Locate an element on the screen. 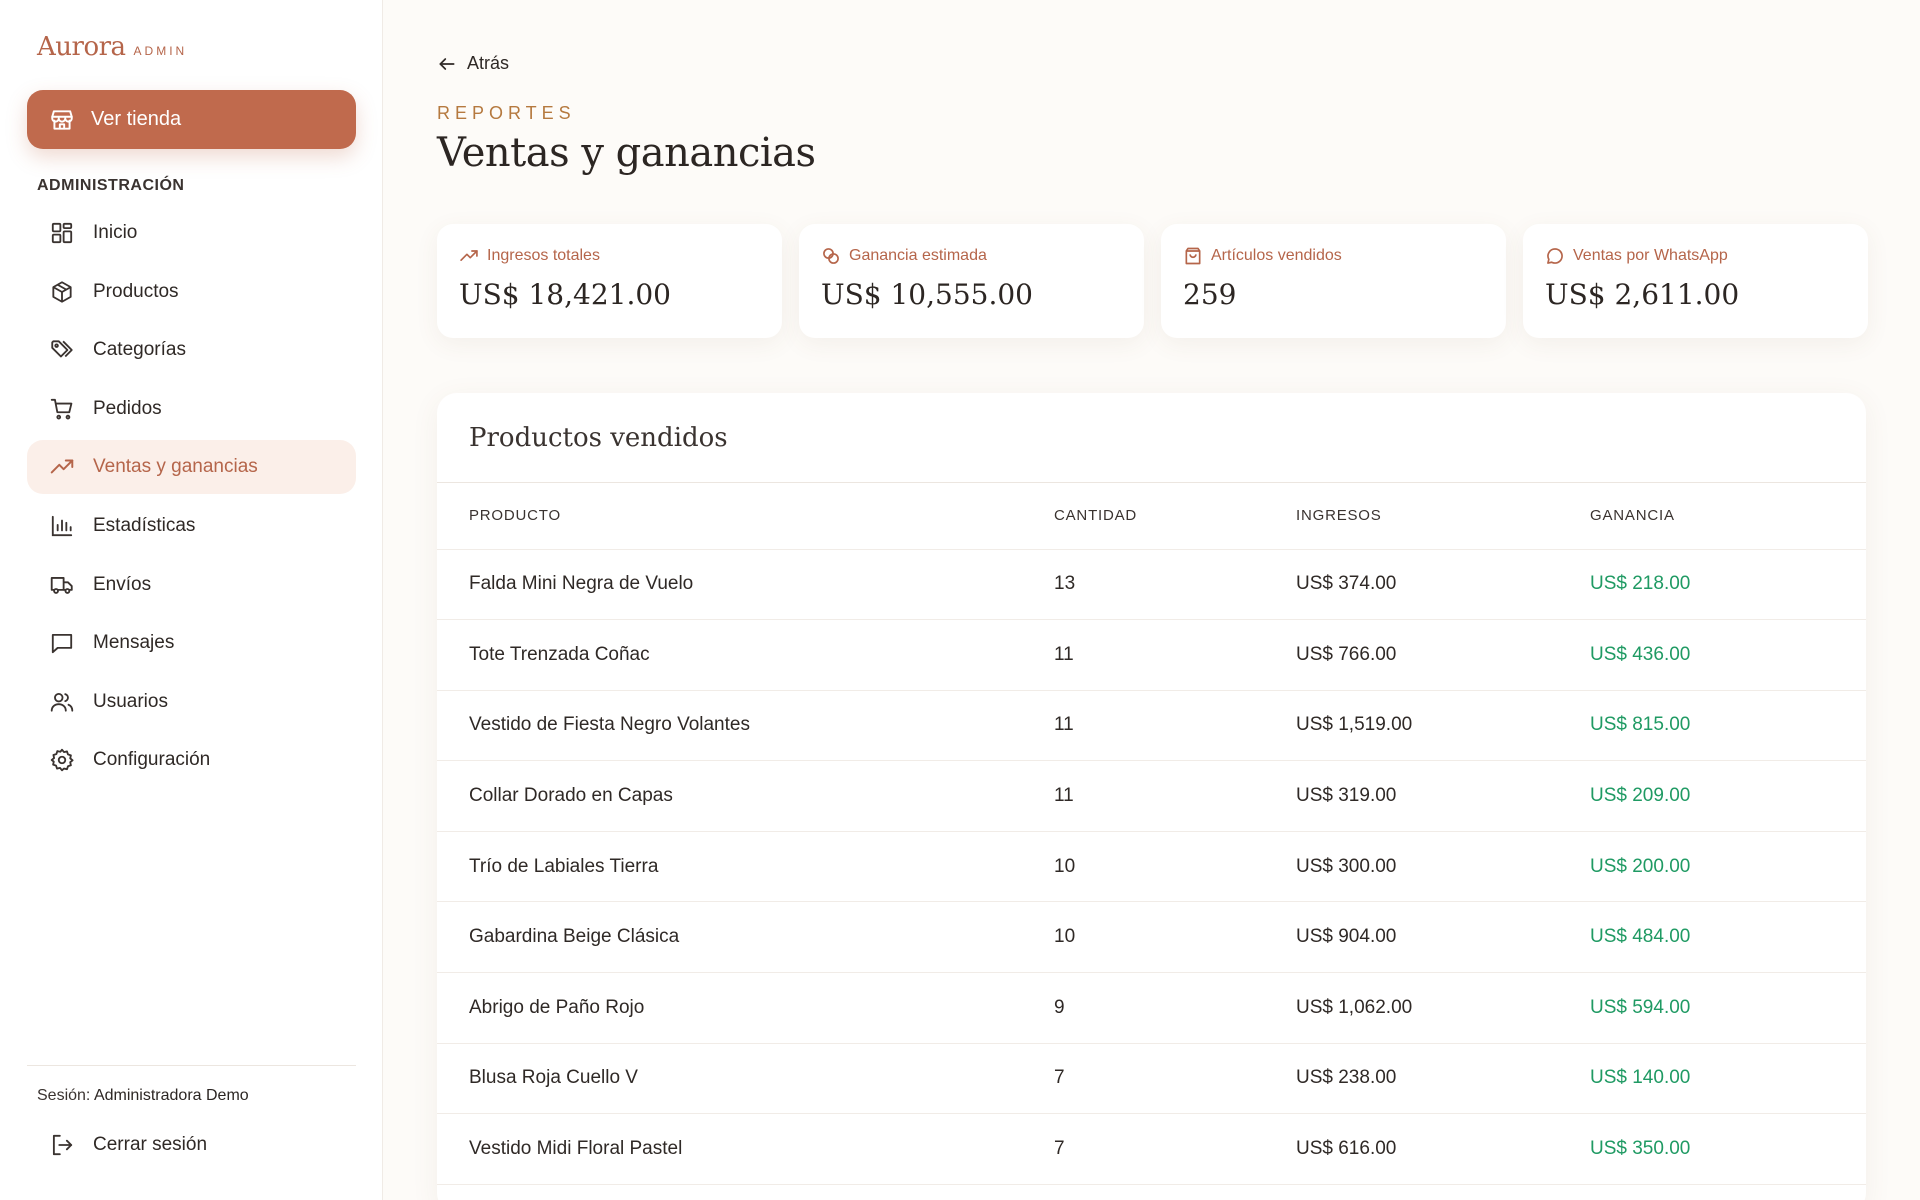 This screenshot has height=1200, width=1920. profit-cell: US$ 209.00 is located at coordinates (1728, 796).